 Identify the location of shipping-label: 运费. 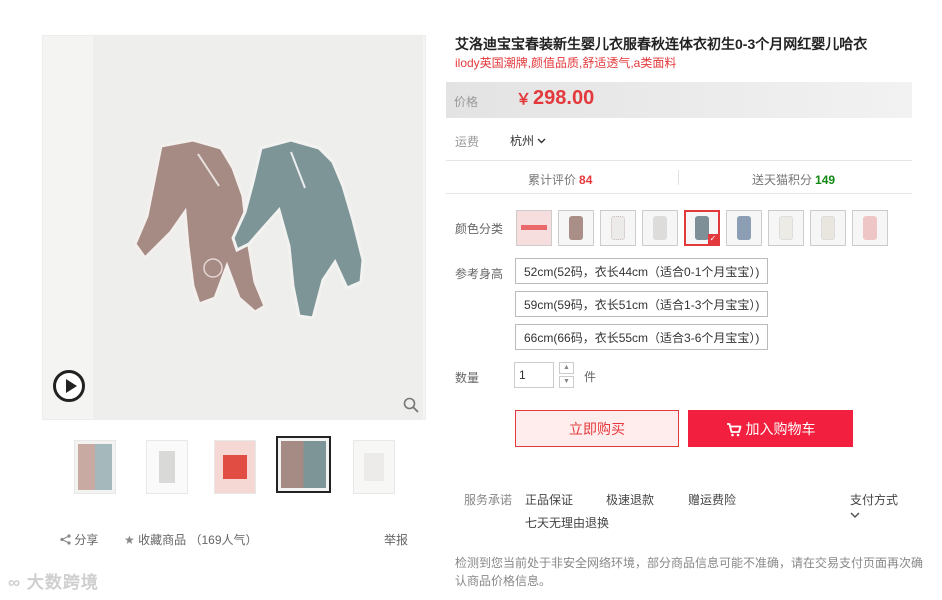
(467, 142).